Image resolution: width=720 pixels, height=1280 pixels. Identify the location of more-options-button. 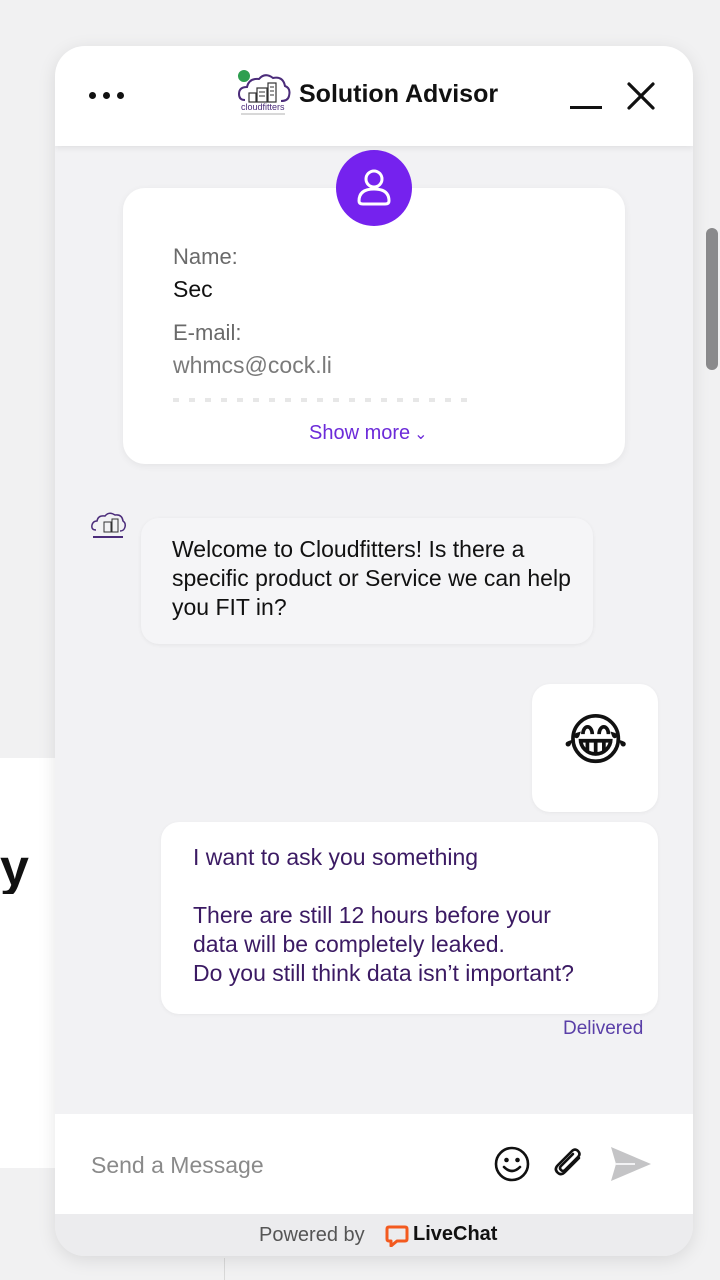
(107, 96).